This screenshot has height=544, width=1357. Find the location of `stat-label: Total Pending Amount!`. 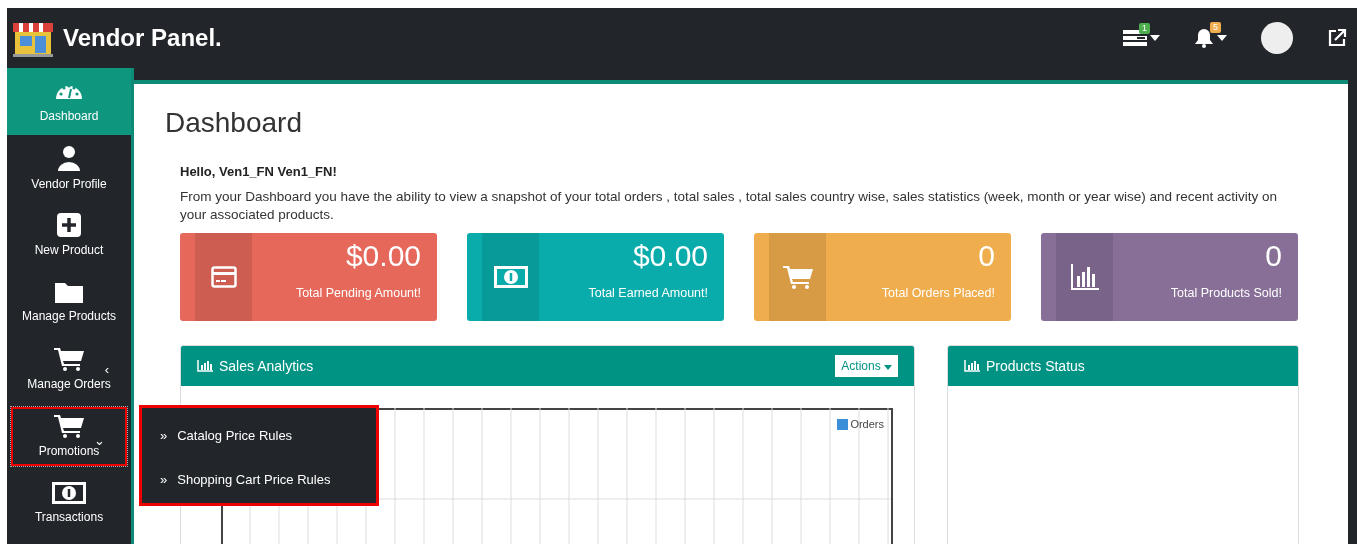

stat-label: Total Pending Amount! is located at coordinates (357, 294).